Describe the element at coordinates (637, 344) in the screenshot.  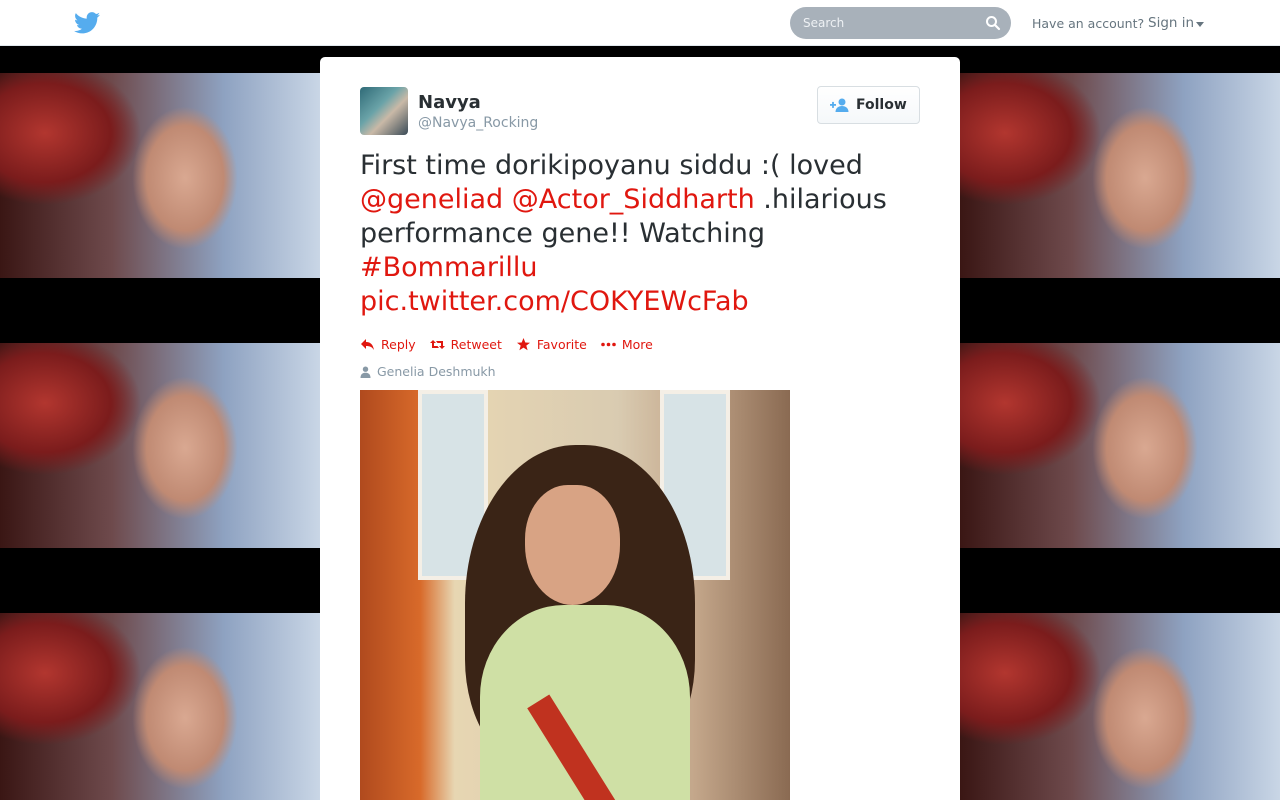
I see `more-label: More` at that location.